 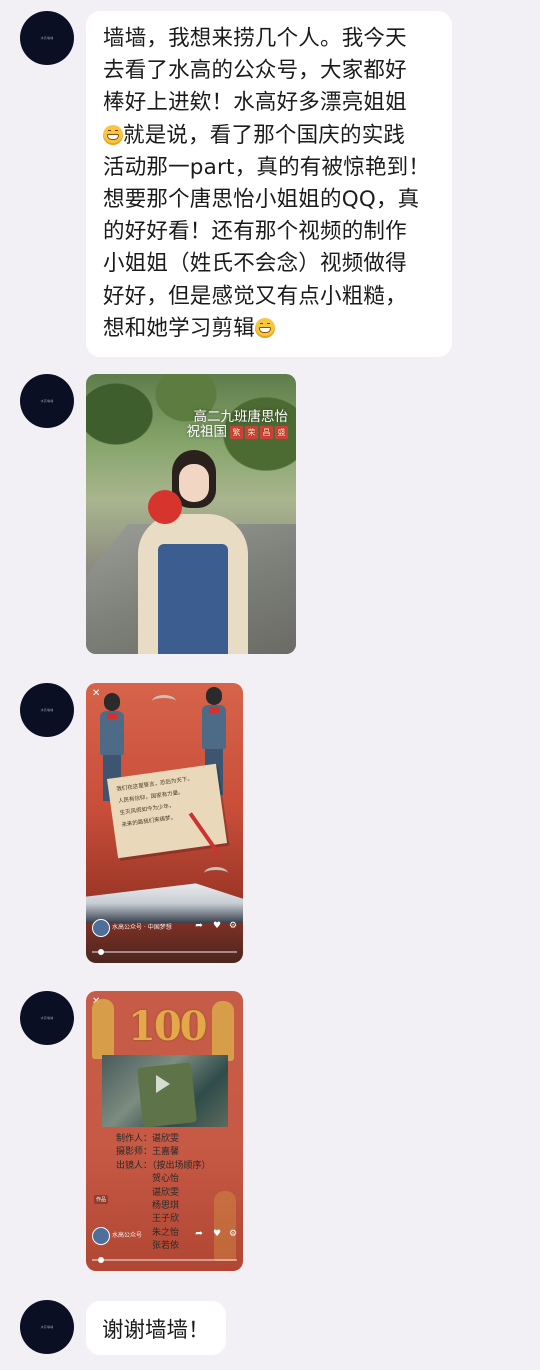 What do you see at coordinates (255, 103) in the screenshot?
I see `message-line: 棒好上进欸！水高好多漂亮姐姐` at bounding box center [255, 103].